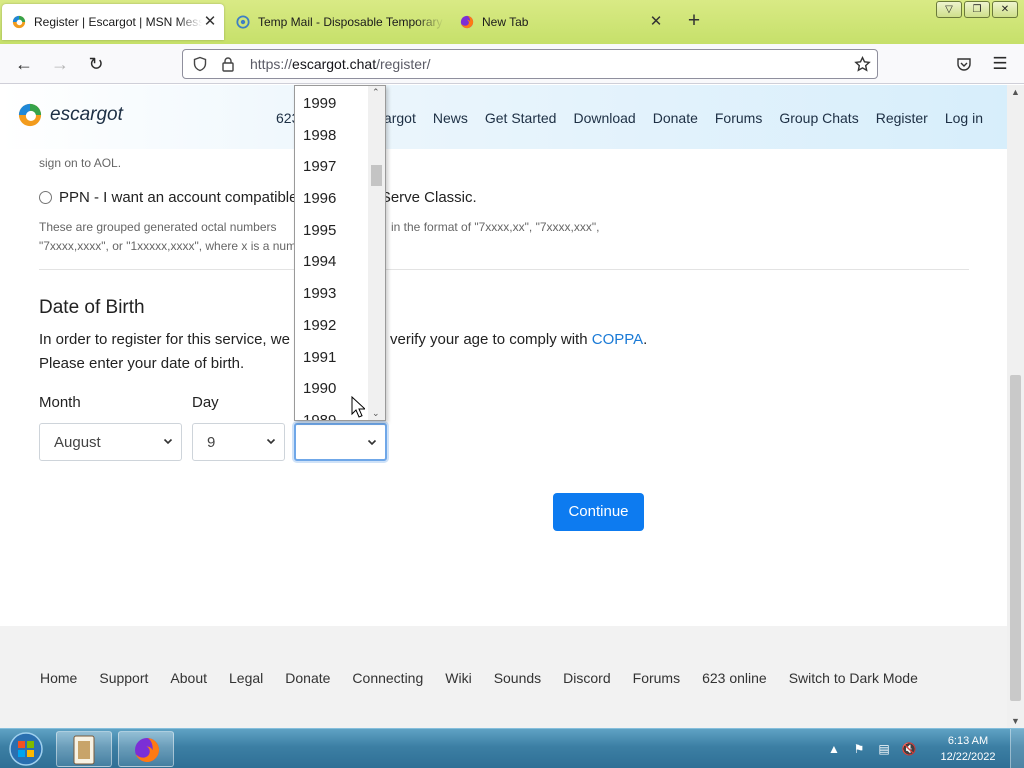 Image resolution: width=1024 pixels, height=768 pixels. I want to click on footer-donate: Donate, so click(307, 678).